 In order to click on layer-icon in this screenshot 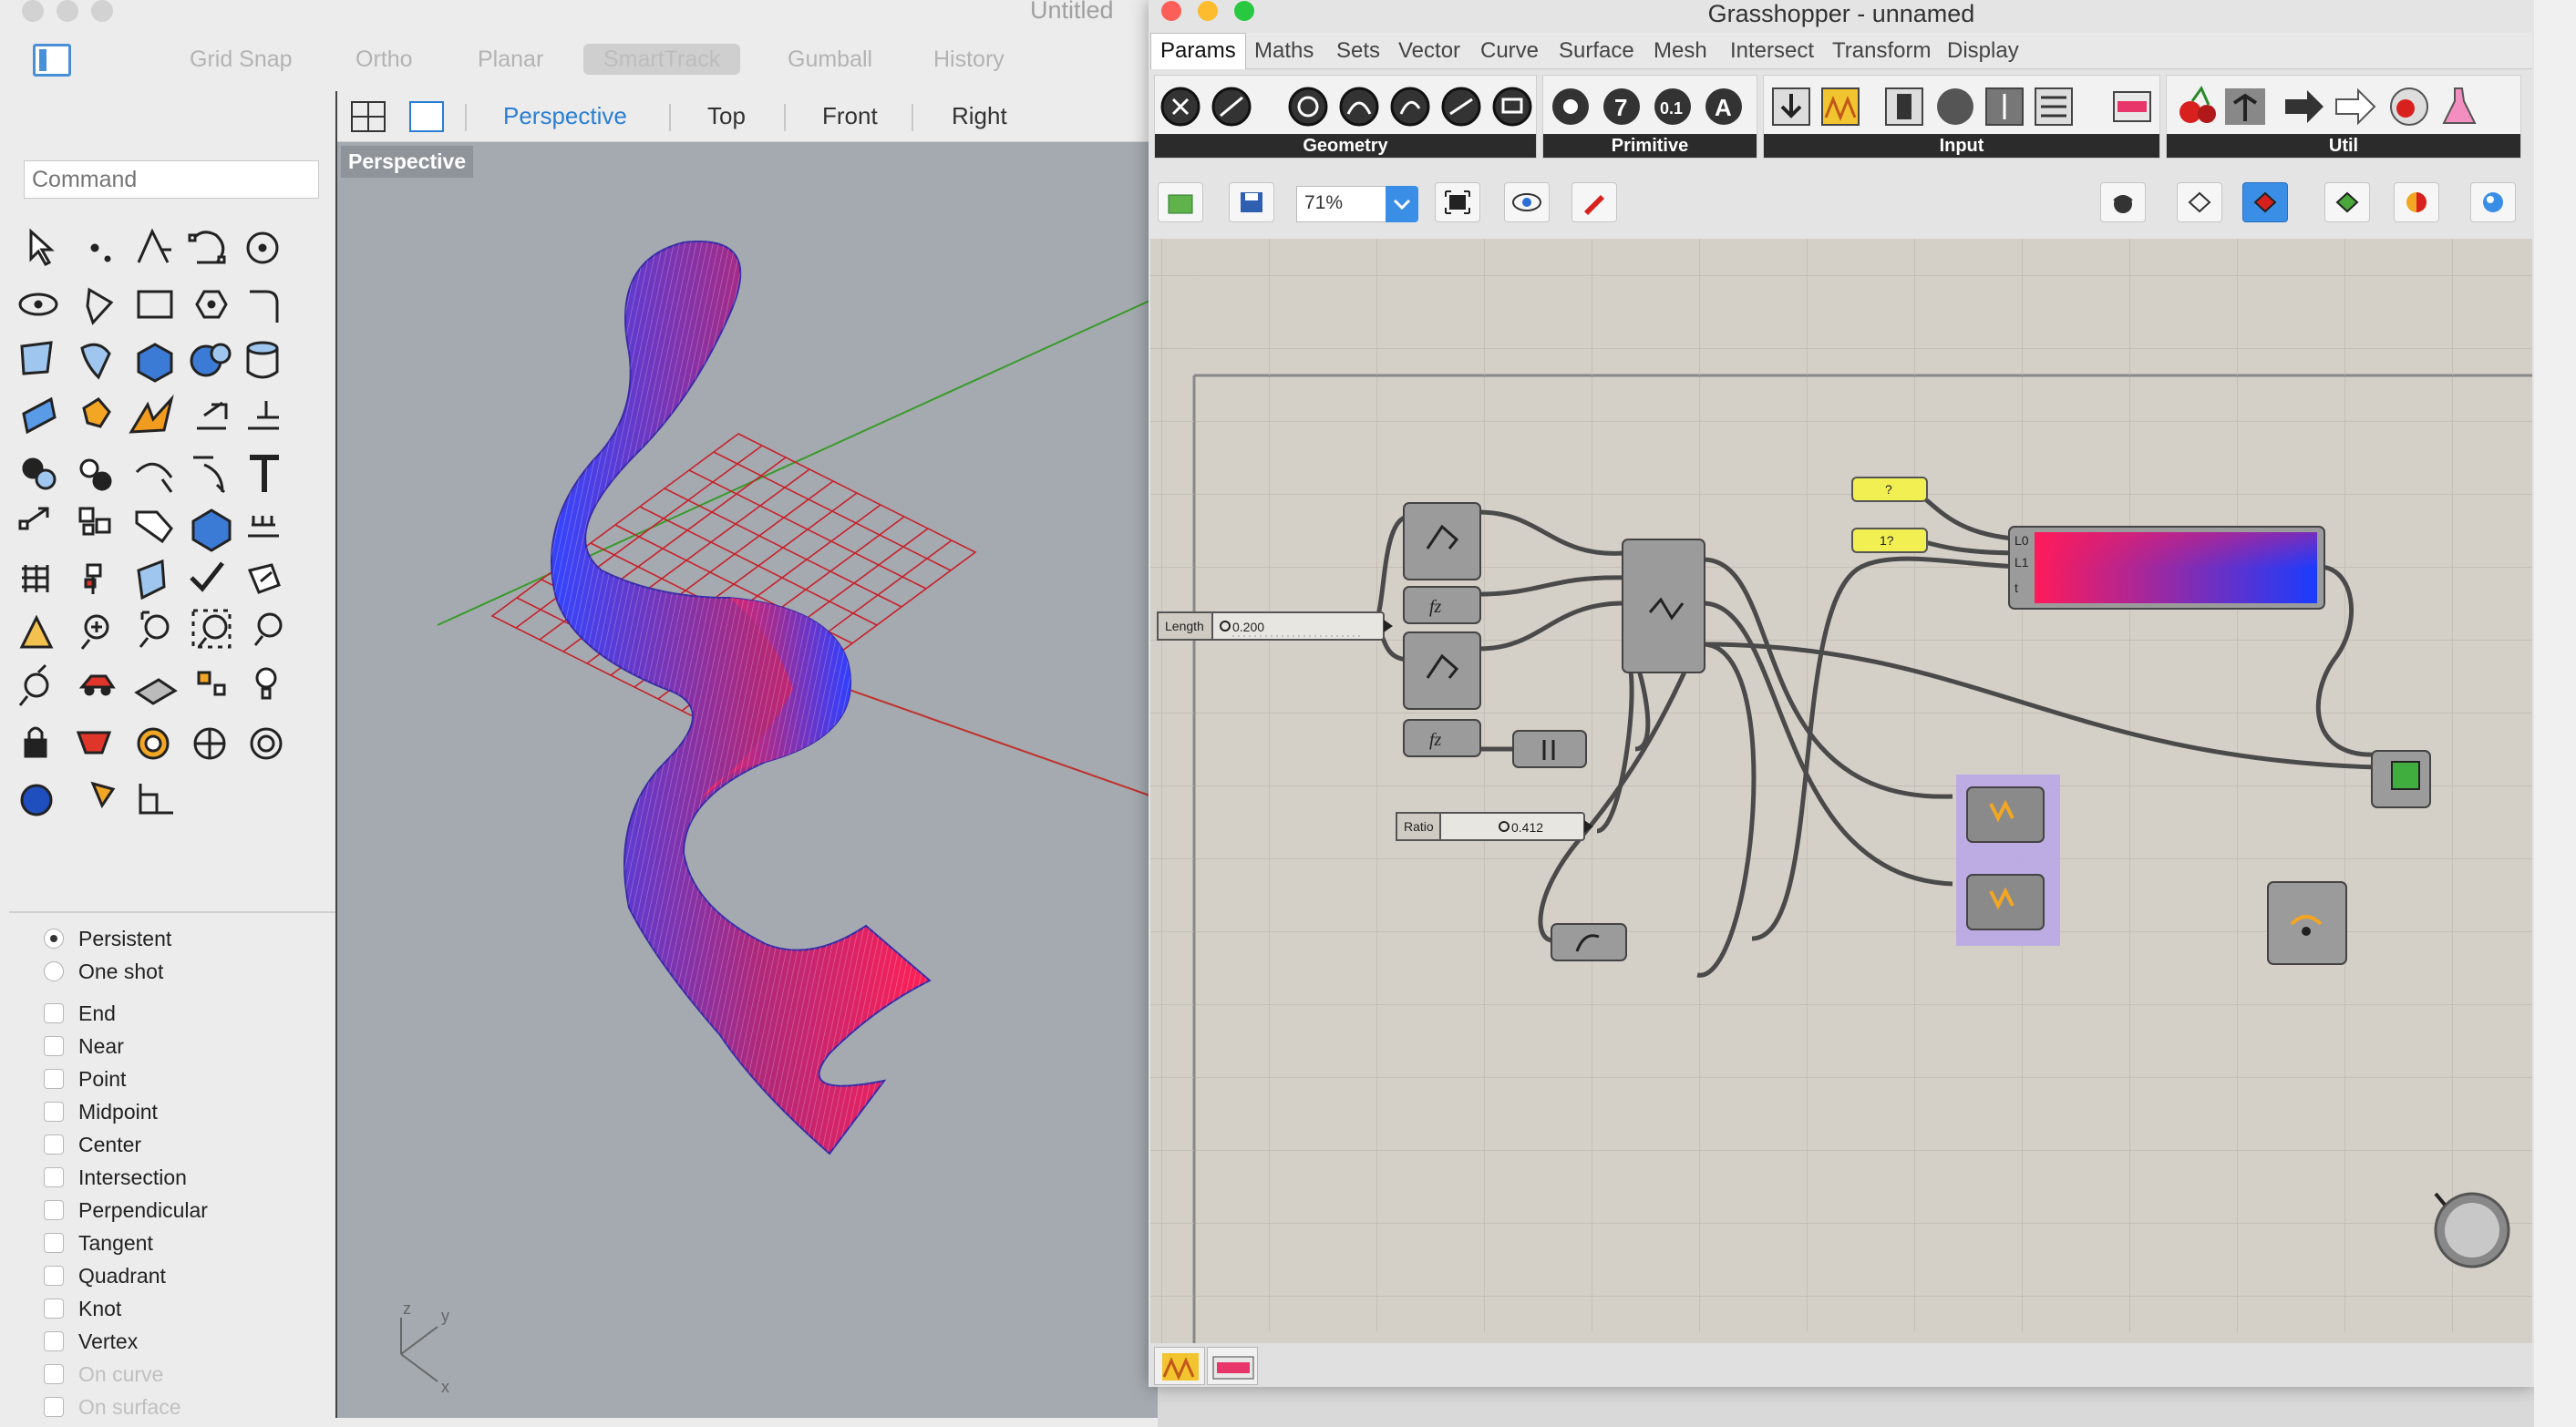, I will do `click(151, 580)`.